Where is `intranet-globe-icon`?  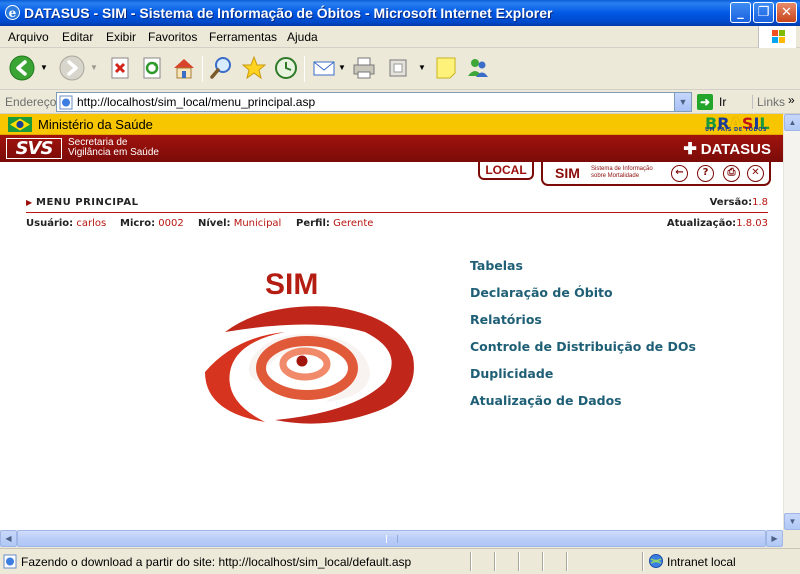 intranet-globe-icon is located at coordinates (656, 561).